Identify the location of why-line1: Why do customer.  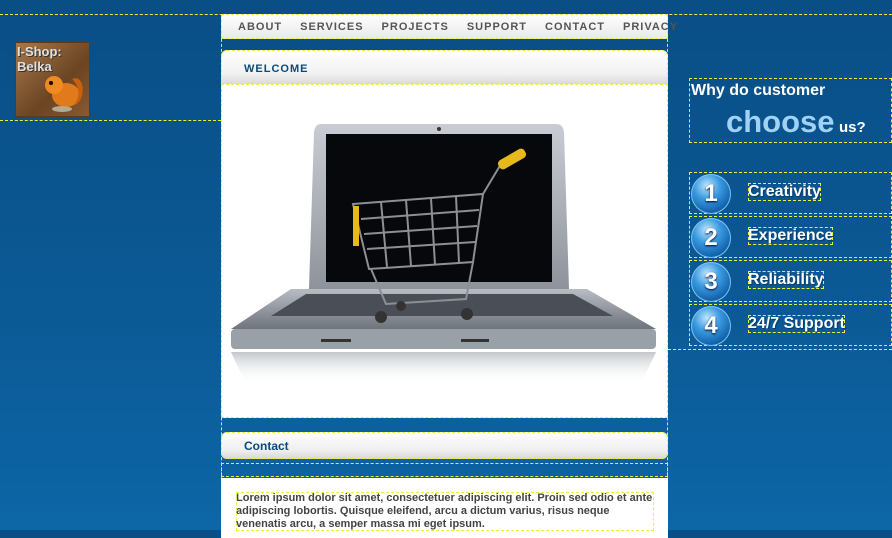
(758, 90).